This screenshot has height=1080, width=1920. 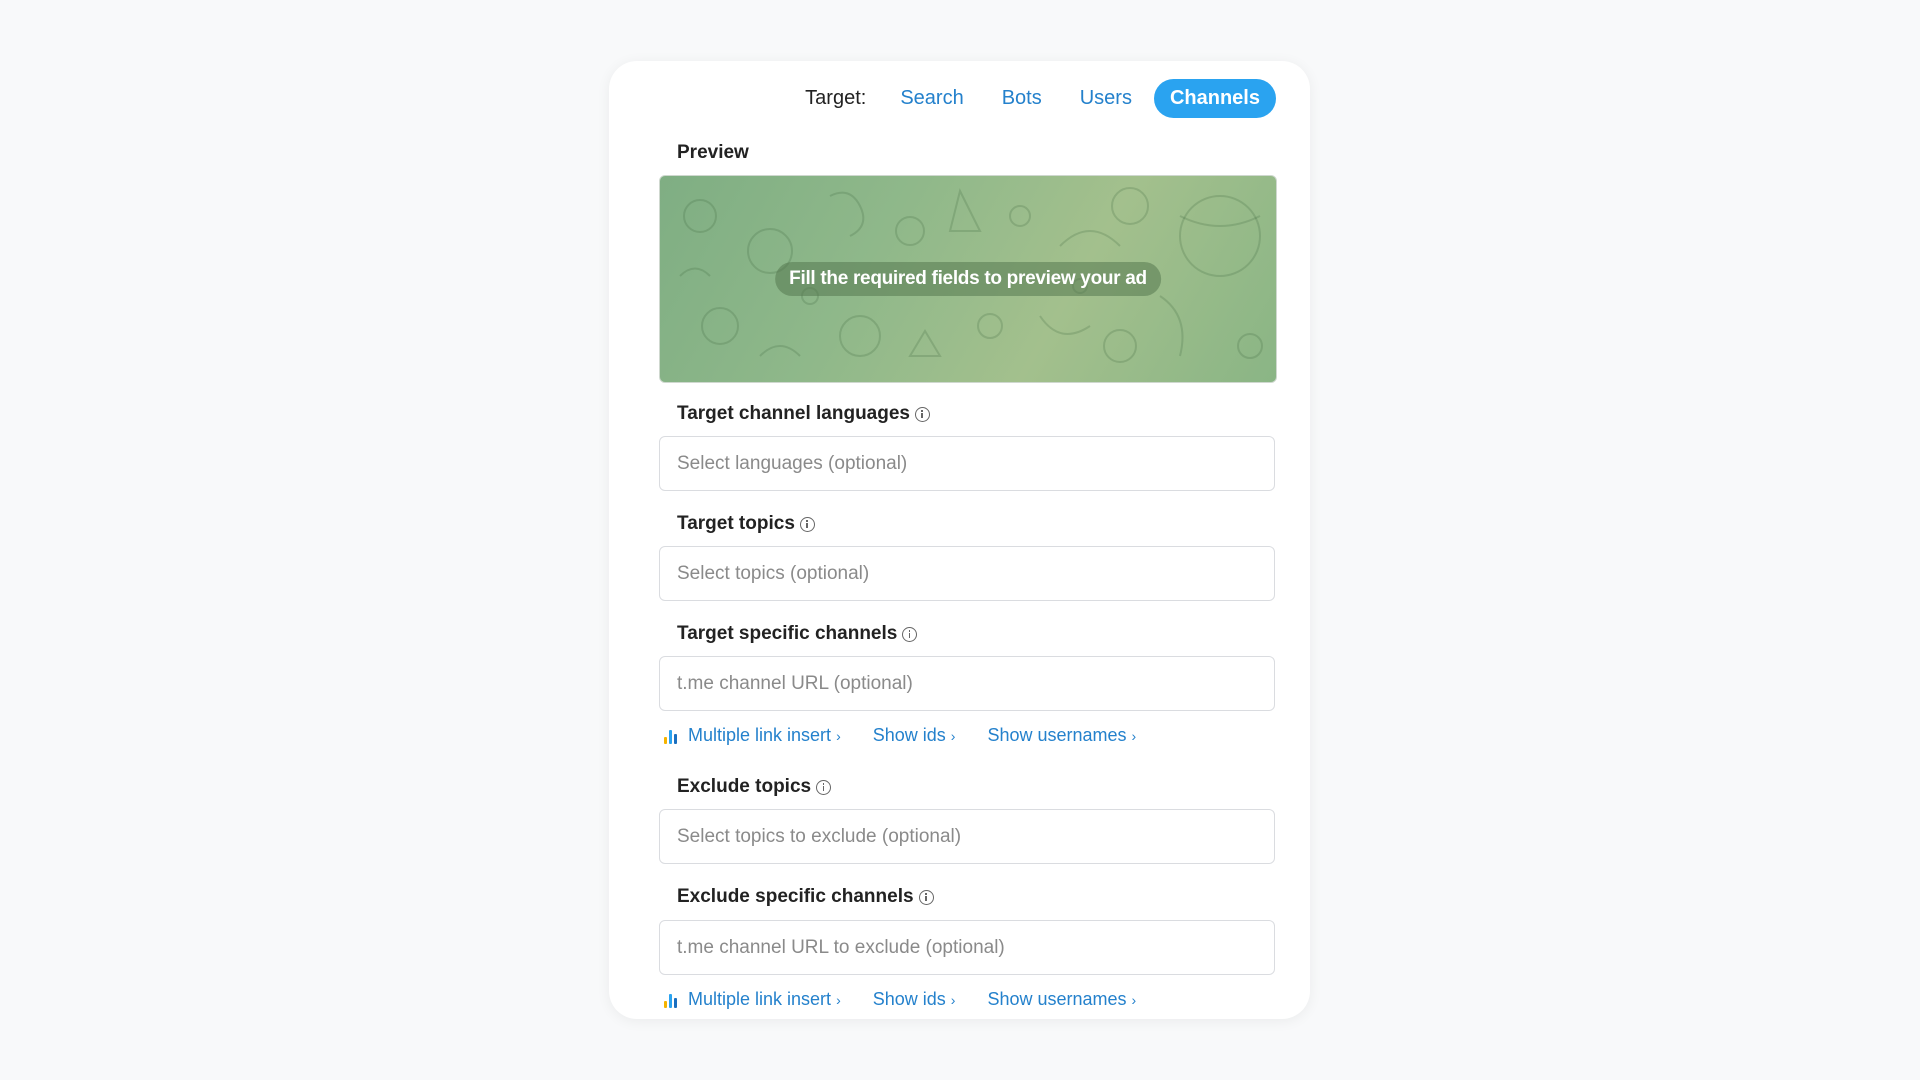 I want to click on channels-input, so click(x=967, y=683).